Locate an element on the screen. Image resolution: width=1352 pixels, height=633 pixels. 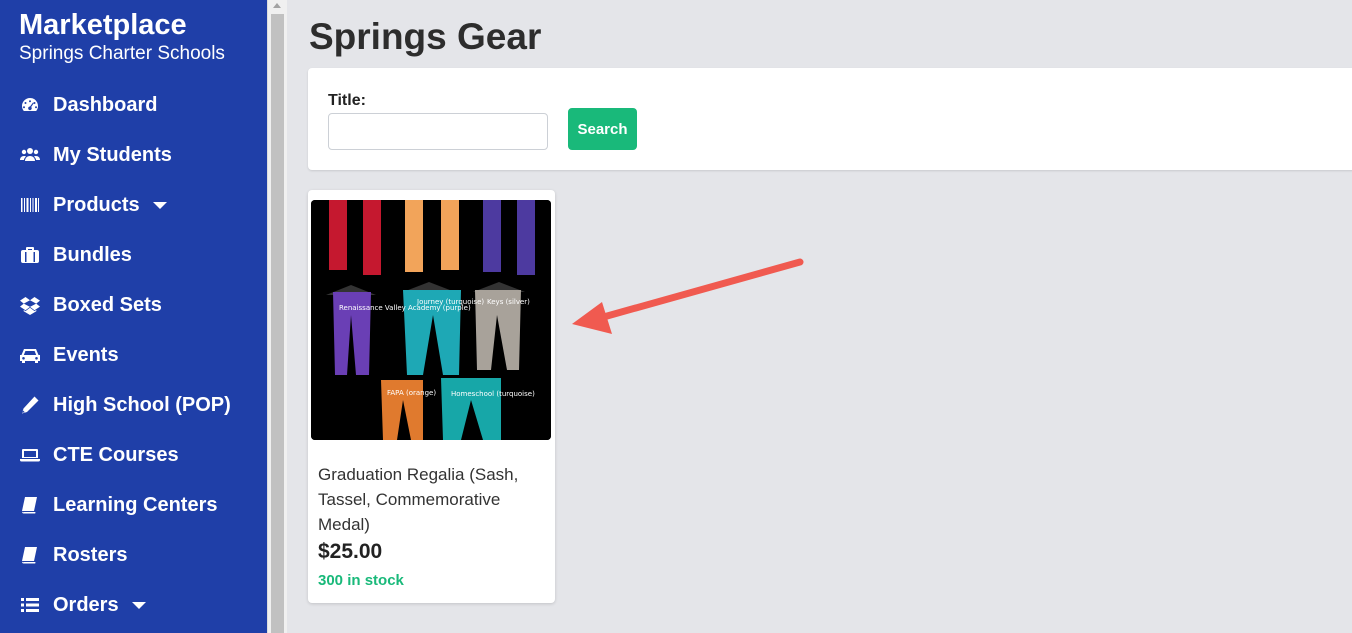
title-label: Title: is located at coordinates (347, 100).